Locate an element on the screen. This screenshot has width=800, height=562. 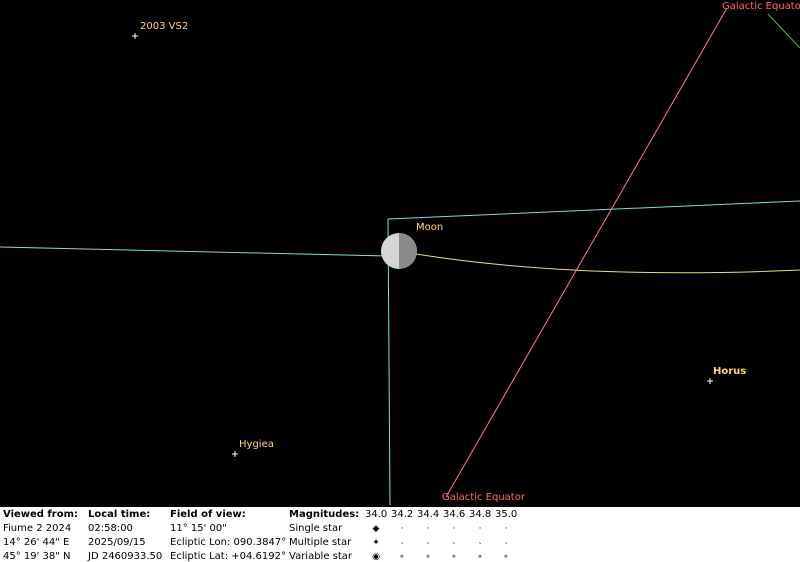
galactic-equator-label-bottom: Galactic Equator is located at coordinates (483, 497).